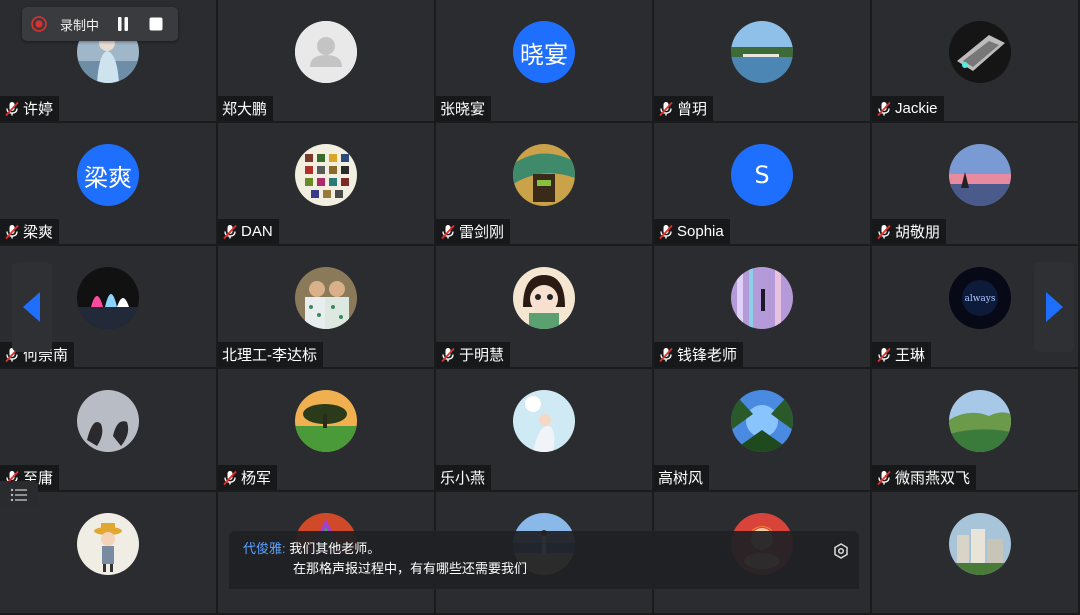 The height and width of the screenshot is (615, 1080). What do you see at coordinates (762, 52) in the screenshot?
I see `avatar-lake-bridge-photo` at bounding box center [762, 52].